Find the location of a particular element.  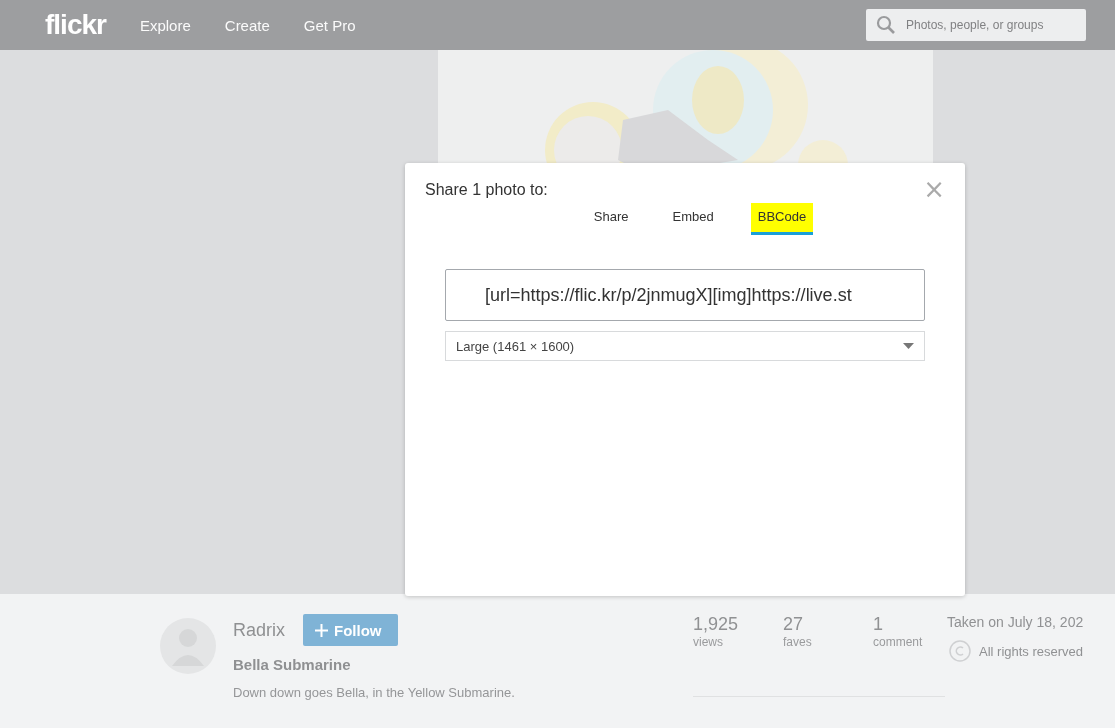

caret-icon is located at coordinates (908, 346).